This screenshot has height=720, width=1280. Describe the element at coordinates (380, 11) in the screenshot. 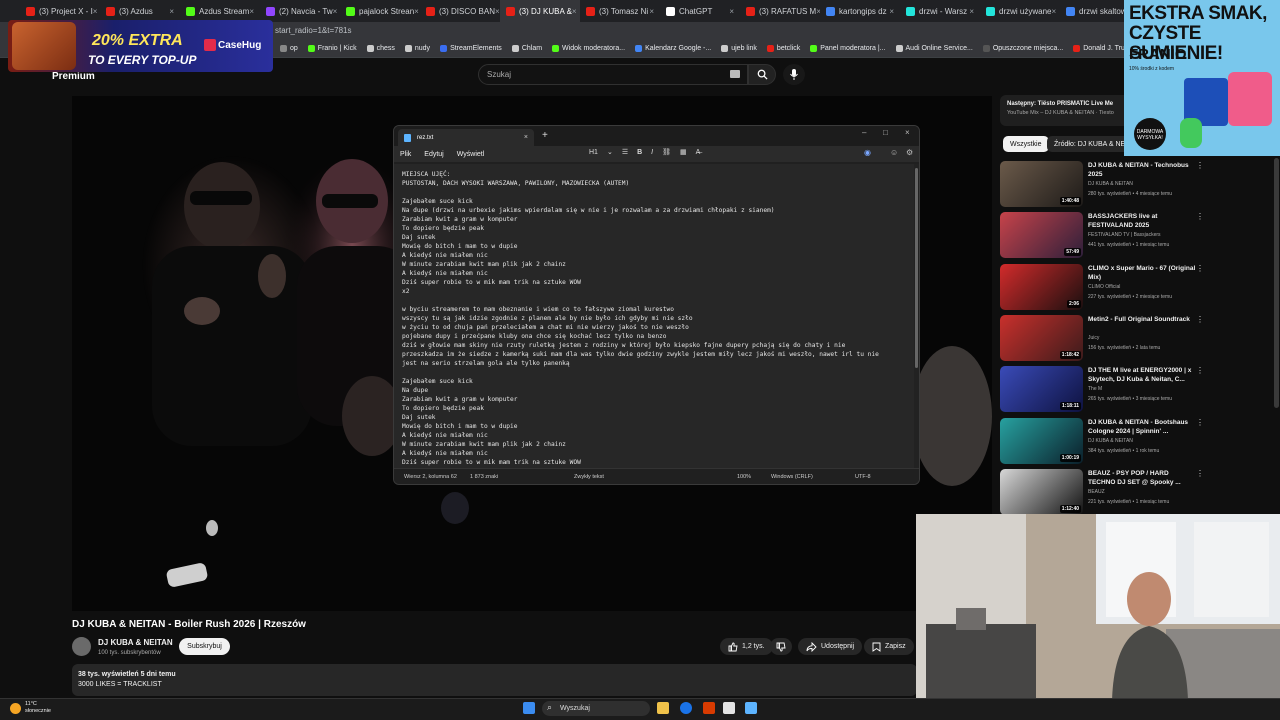

I see `browser-tab: pajalock Strean ×` at that location.